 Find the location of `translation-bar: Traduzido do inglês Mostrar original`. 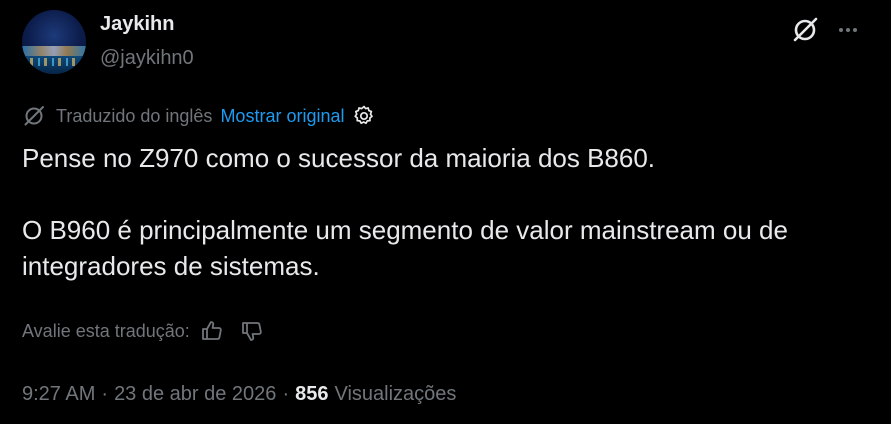

translation-bar: Traduzido do inglês Mostrar original is located at coordinates (199, 116).